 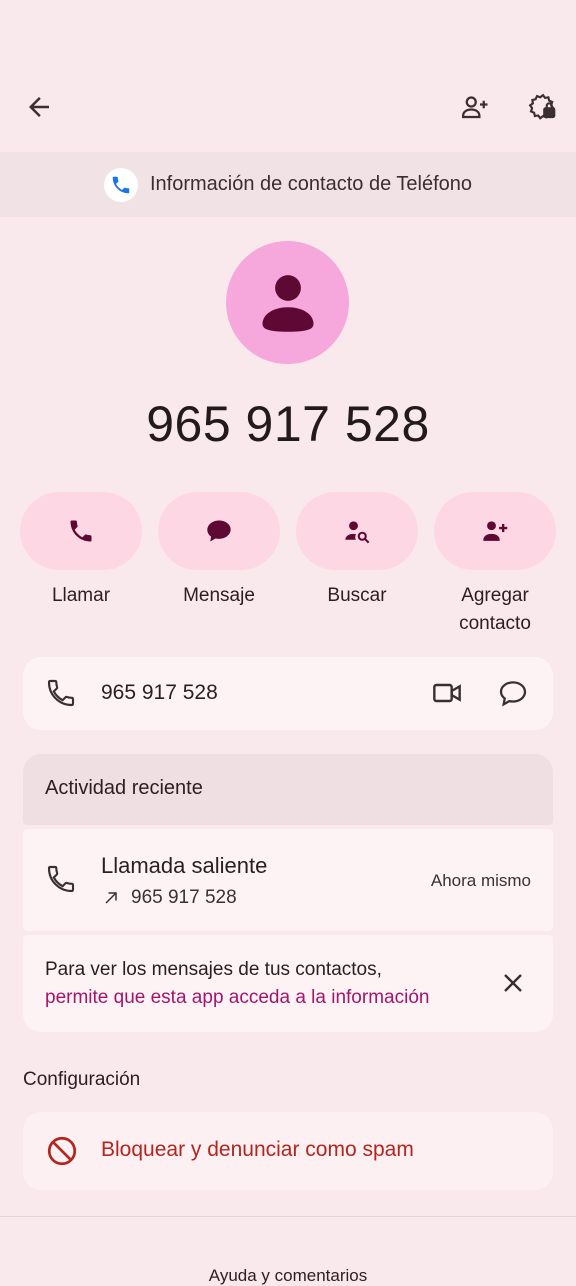 I want to click on close-icon, so click(x=513, y=985).